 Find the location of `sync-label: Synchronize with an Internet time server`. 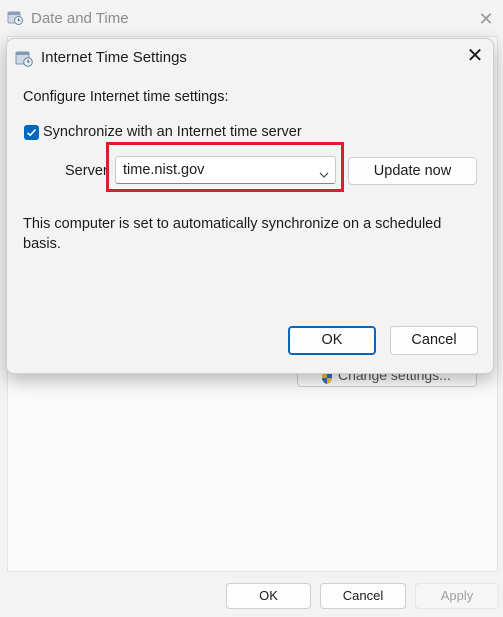

sync-label: Synchronize with an Internet time server is located at coordinates (172, 132).